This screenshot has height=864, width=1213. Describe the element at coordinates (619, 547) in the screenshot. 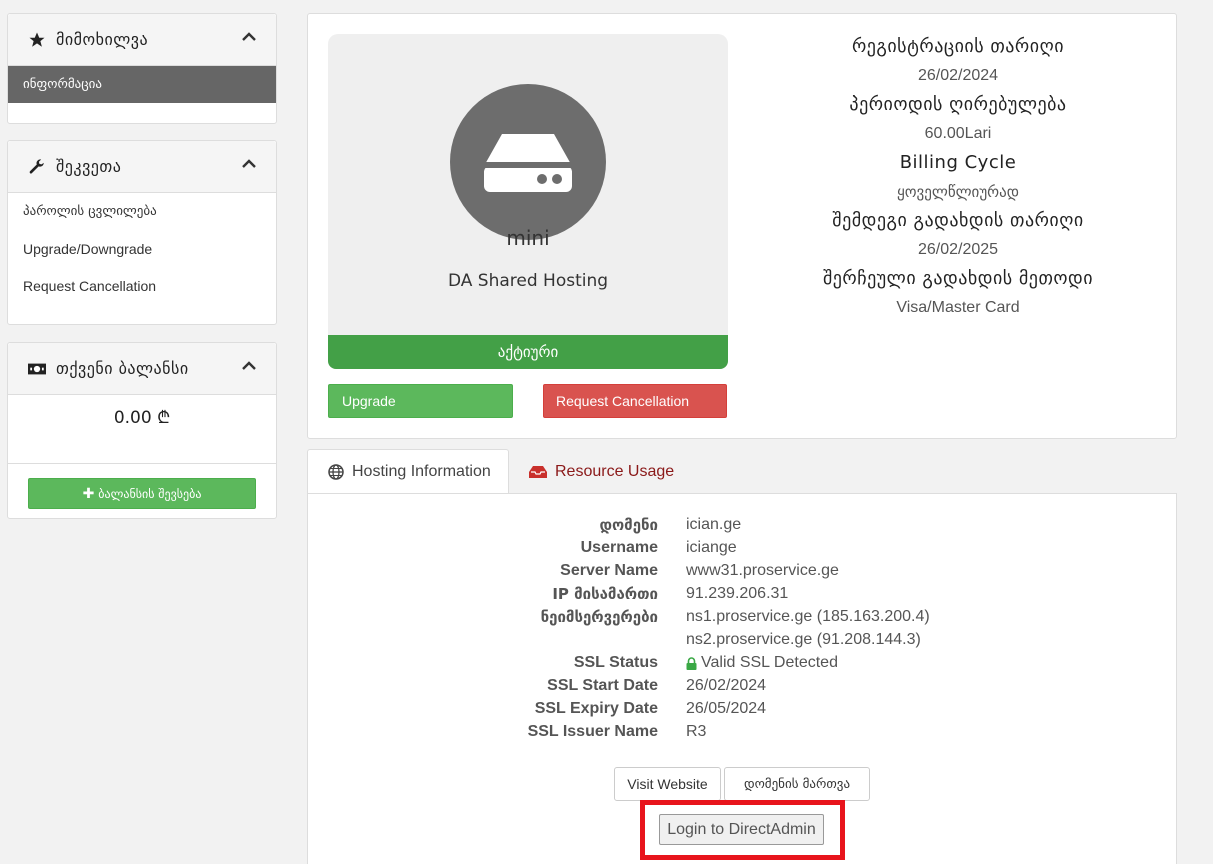

I see `username-label: Username` at that location.